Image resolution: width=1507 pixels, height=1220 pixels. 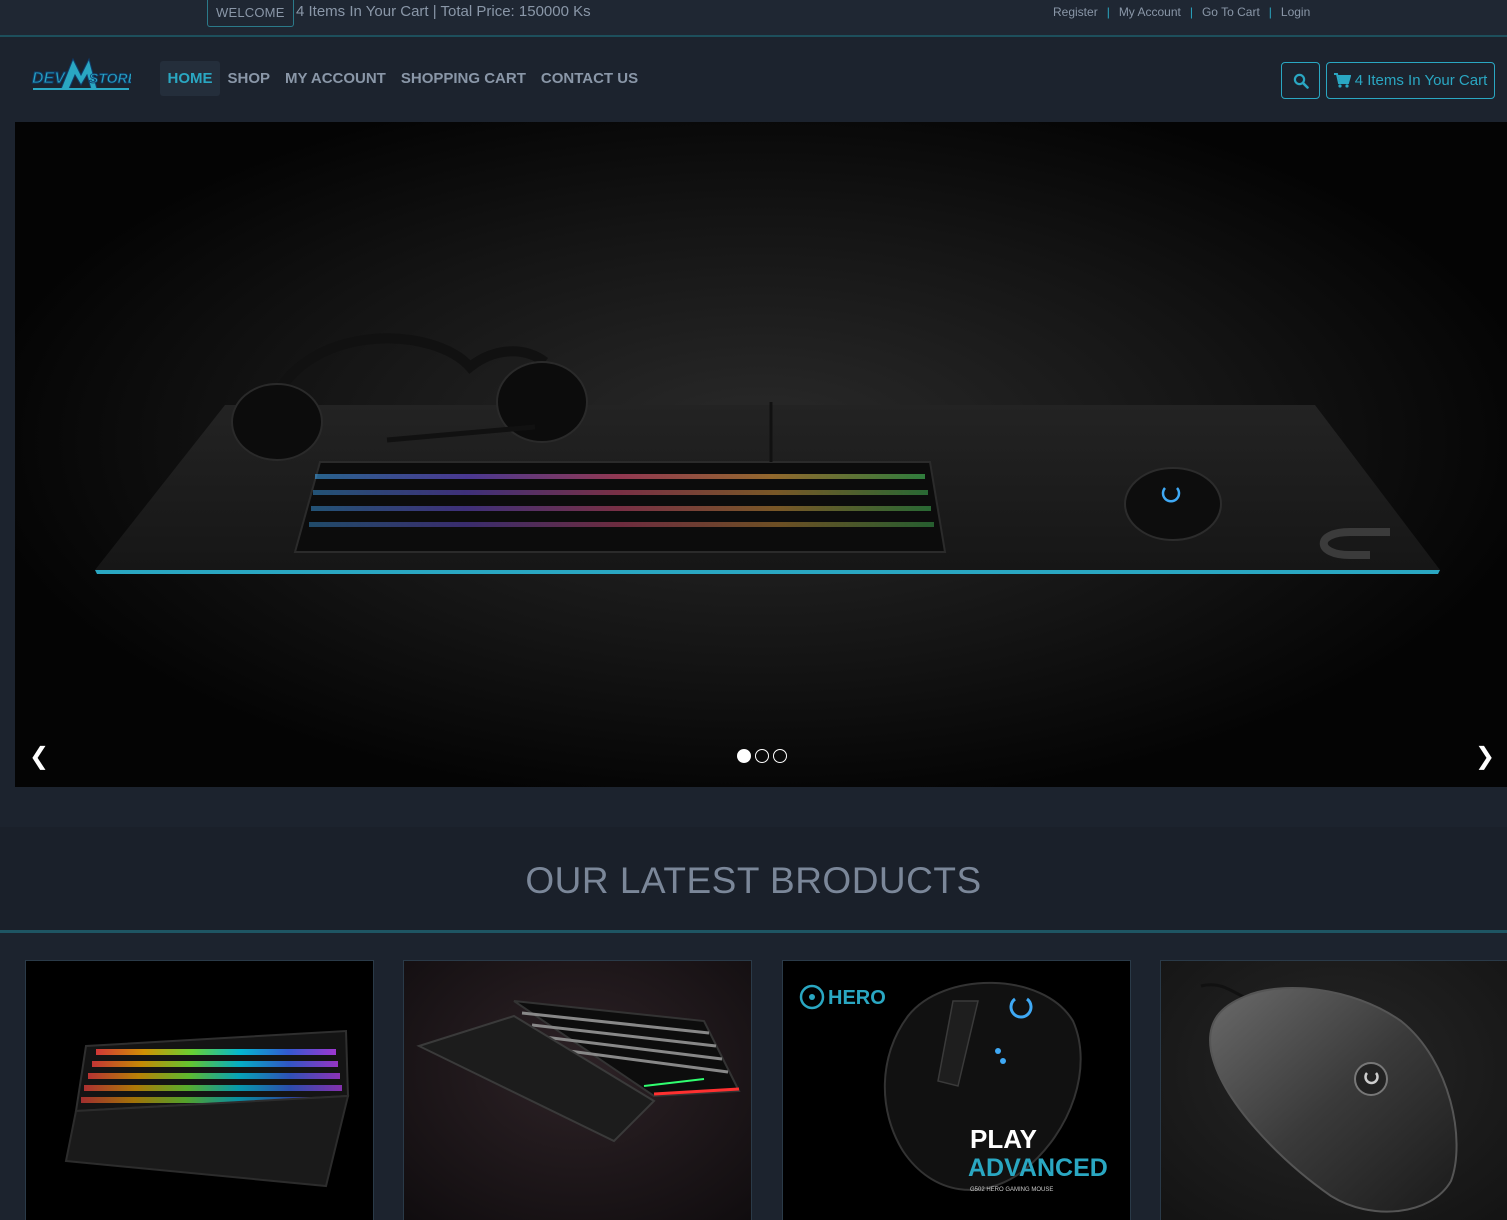 I want to click on cart-button-label: 4 Items In Your Cart, so click(x=1421, y=80).